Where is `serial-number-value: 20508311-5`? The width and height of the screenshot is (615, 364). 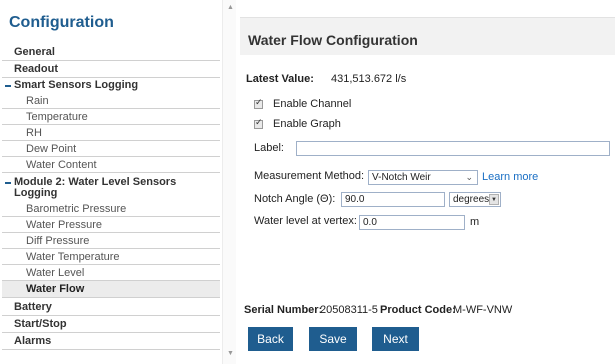 serial-number-value: 20508311-5 is located at coordinates (349, 310).